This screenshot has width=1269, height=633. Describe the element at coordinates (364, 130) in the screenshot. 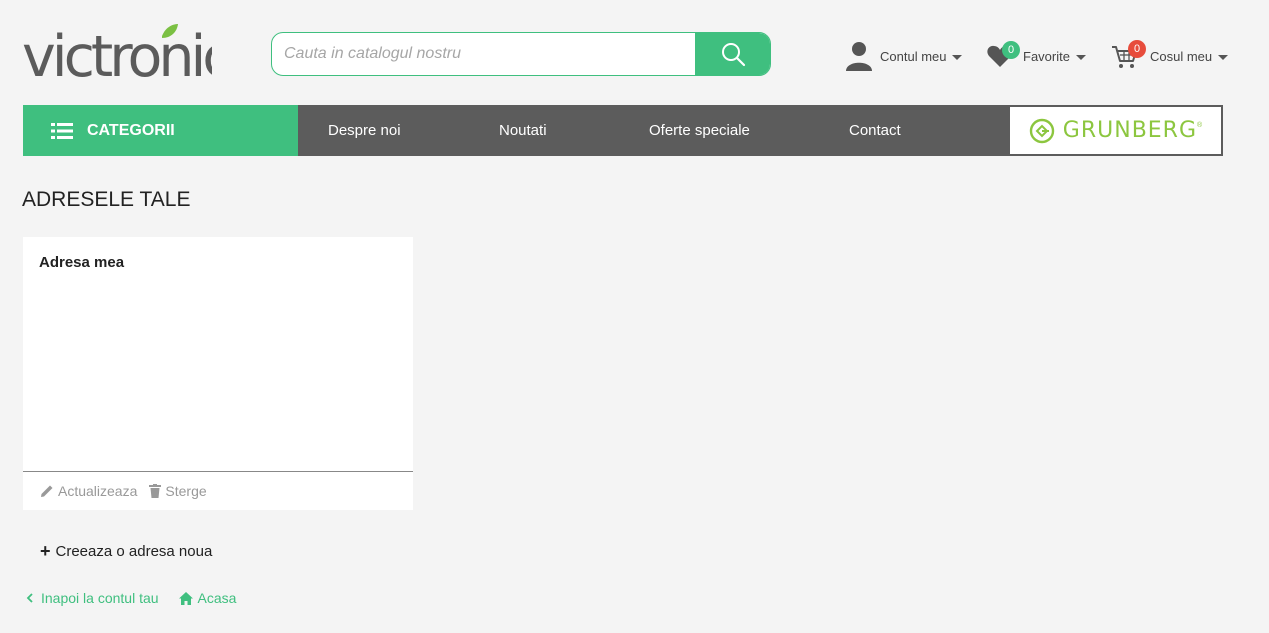

I see `nav-link-despre-noi: Despre noi` at that location.